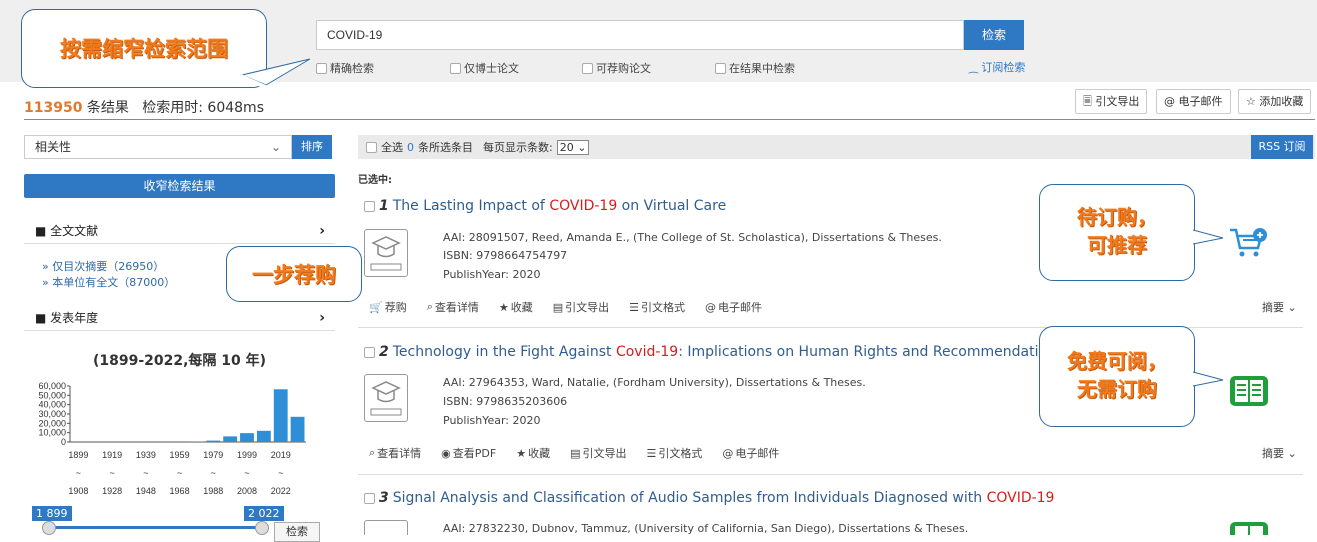 Image resolution: width=1317 pixels, height=542 pixels. Describe the element at coordinates (312, 147) in the screenshot. I see `sort-button: 排序` at that location.